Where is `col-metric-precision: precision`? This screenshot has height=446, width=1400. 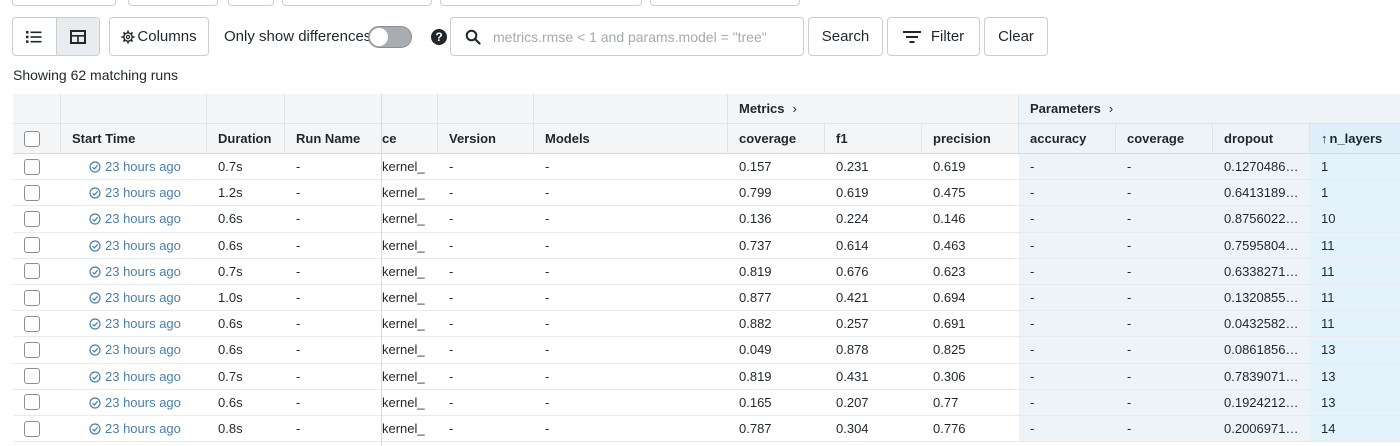
col-metric-precision: precision is located at coordinates (970, 138).